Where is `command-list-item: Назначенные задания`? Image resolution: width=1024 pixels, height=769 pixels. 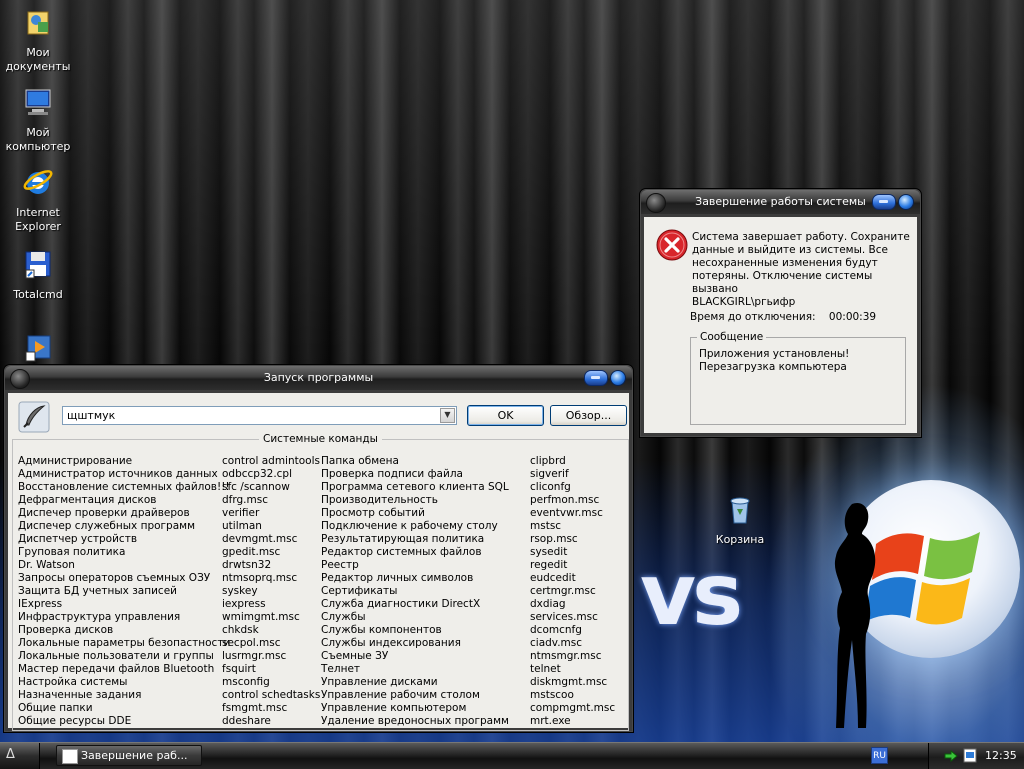 command-list-item: Назначенные задания is located at coordinates (124, 695).